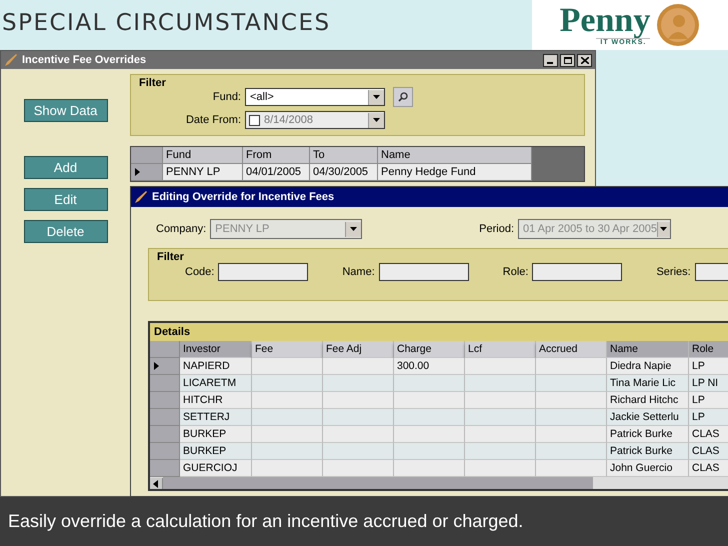 This screenshot has height=546, width=728. What do you see at coordinates (66, 167) in the screenshot?
I see `action-button: Add` at bounding box center [66, 167].